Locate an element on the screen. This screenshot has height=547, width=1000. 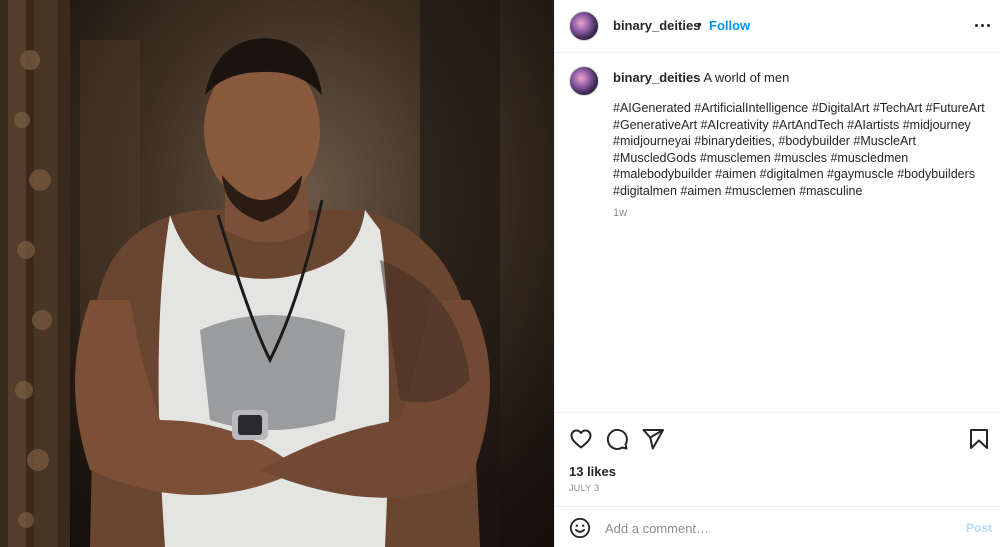
avatar is located at coordinates (584, 26).